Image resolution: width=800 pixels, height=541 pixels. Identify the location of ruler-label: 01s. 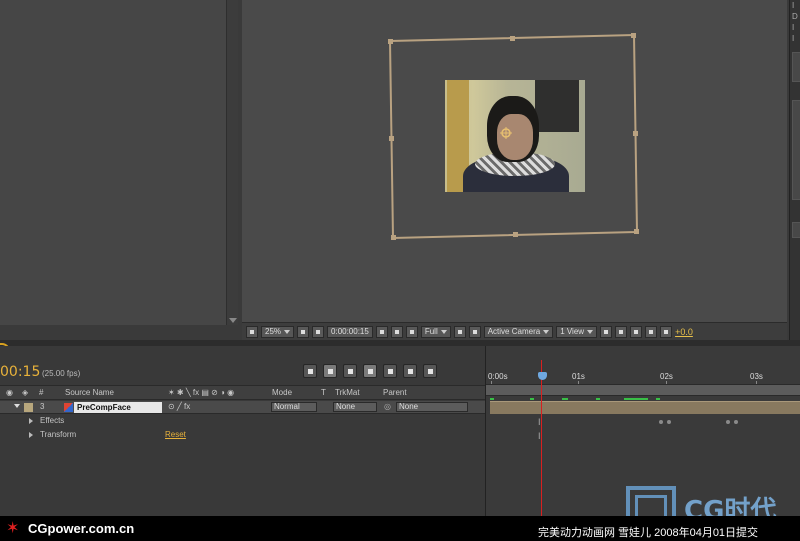
(578, 376).